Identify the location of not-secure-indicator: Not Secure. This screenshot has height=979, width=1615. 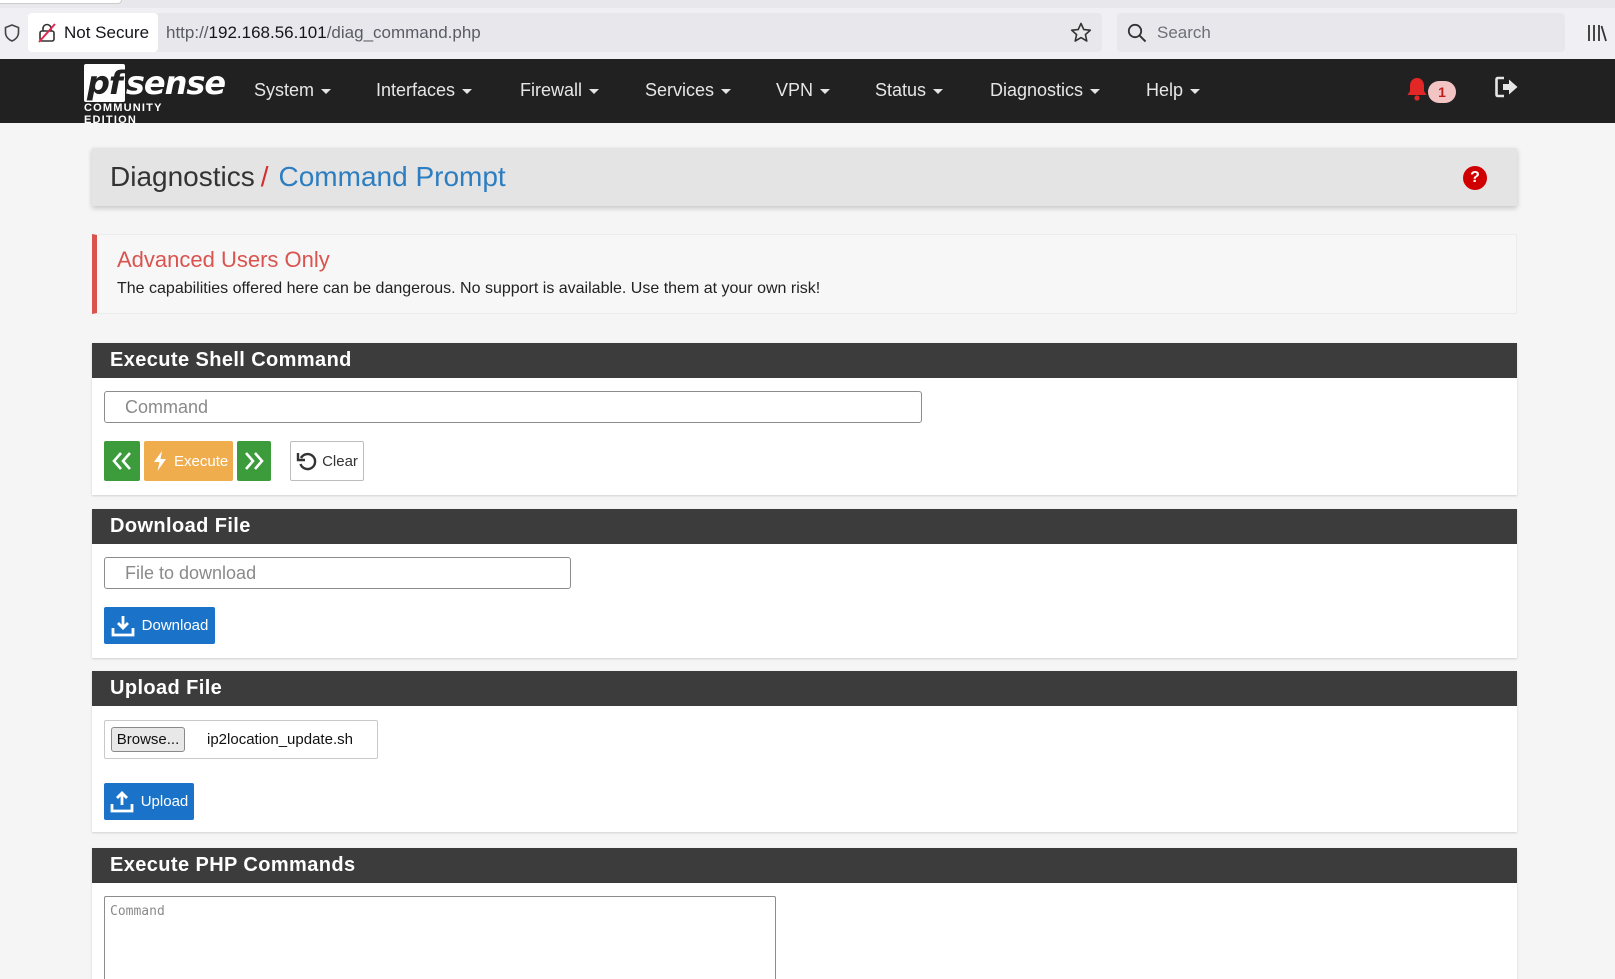
(93, 32).